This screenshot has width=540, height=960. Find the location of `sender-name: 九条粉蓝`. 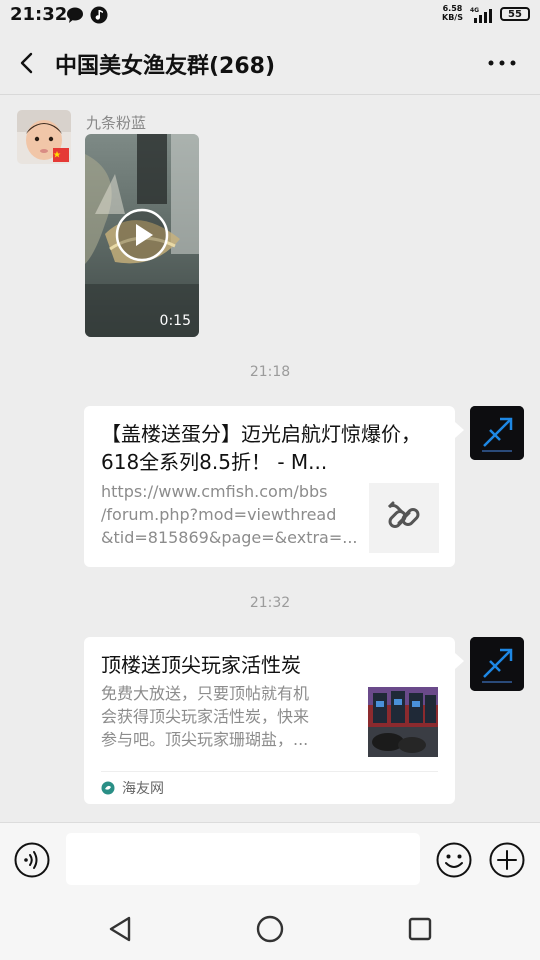

sender-name: 九条粉蓝 is located at coordinates (116, 123).